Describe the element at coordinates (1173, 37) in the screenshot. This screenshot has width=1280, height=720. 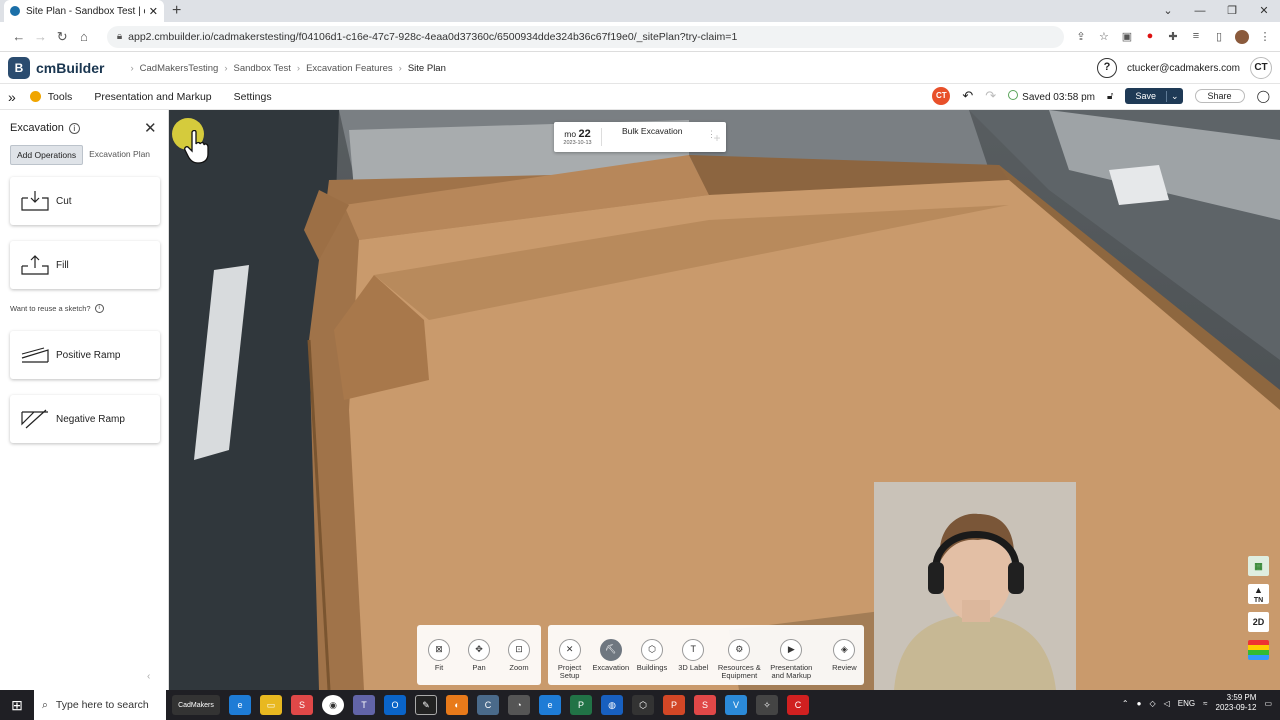
I see `puzzle-icon: ✚` at that location.